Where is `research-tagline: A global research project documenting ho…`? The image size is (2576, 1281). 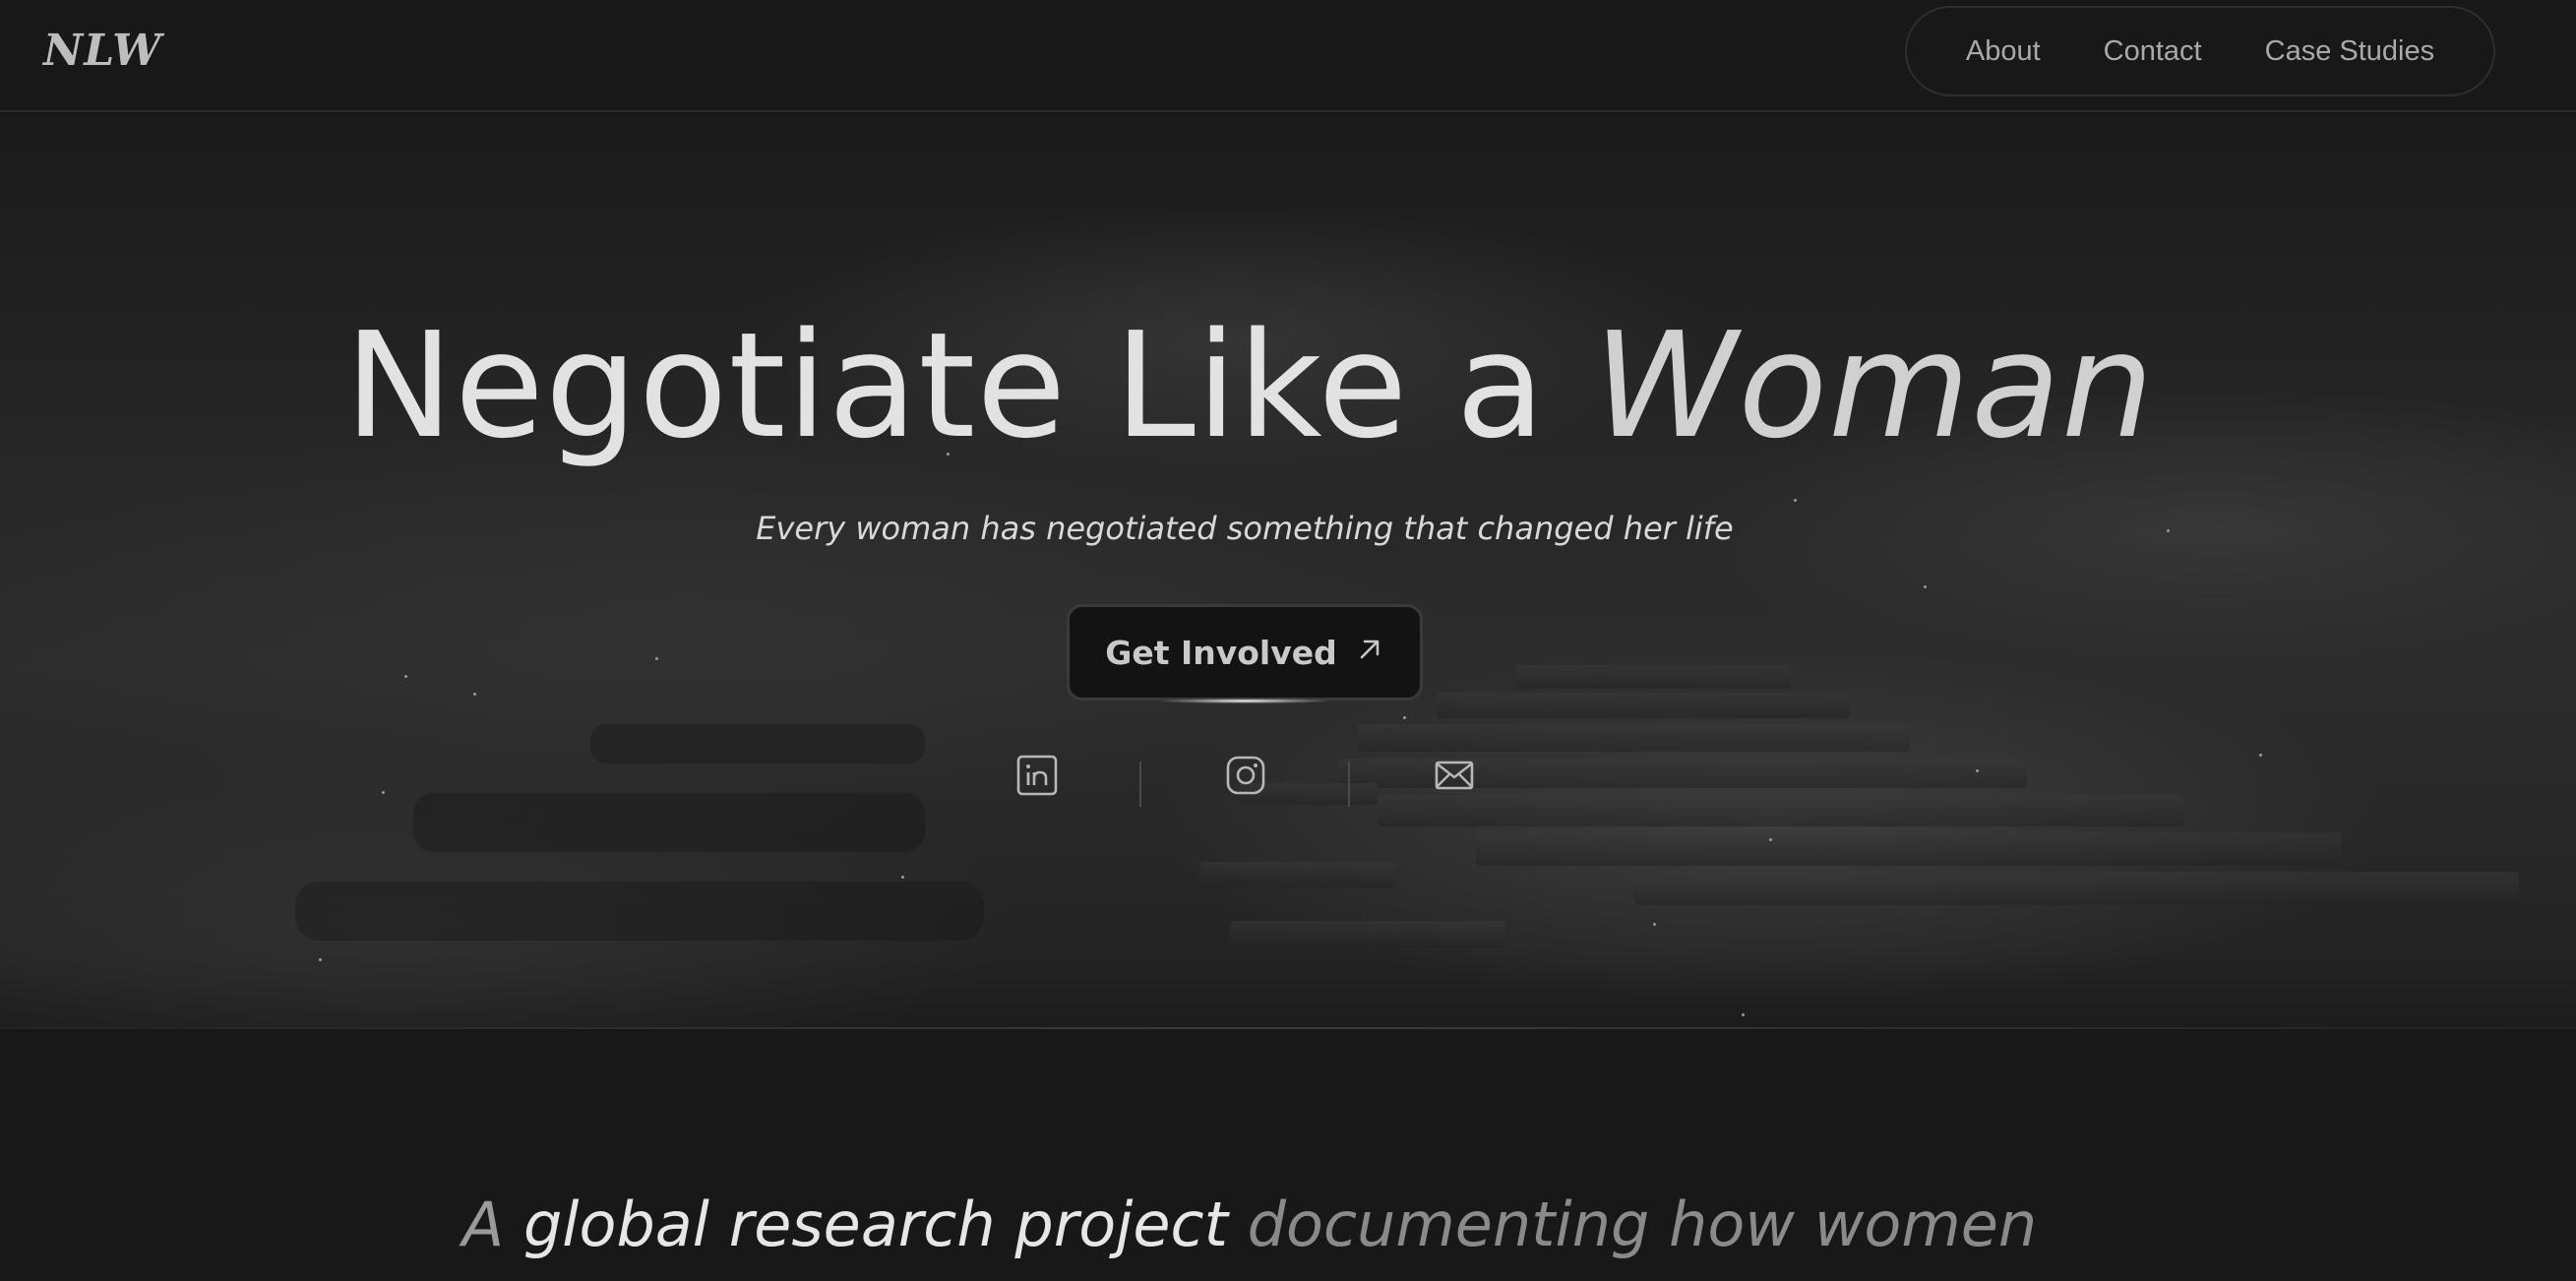 research-tagline: A global research project documenting ho… is located at coordinates (1249, 1224).